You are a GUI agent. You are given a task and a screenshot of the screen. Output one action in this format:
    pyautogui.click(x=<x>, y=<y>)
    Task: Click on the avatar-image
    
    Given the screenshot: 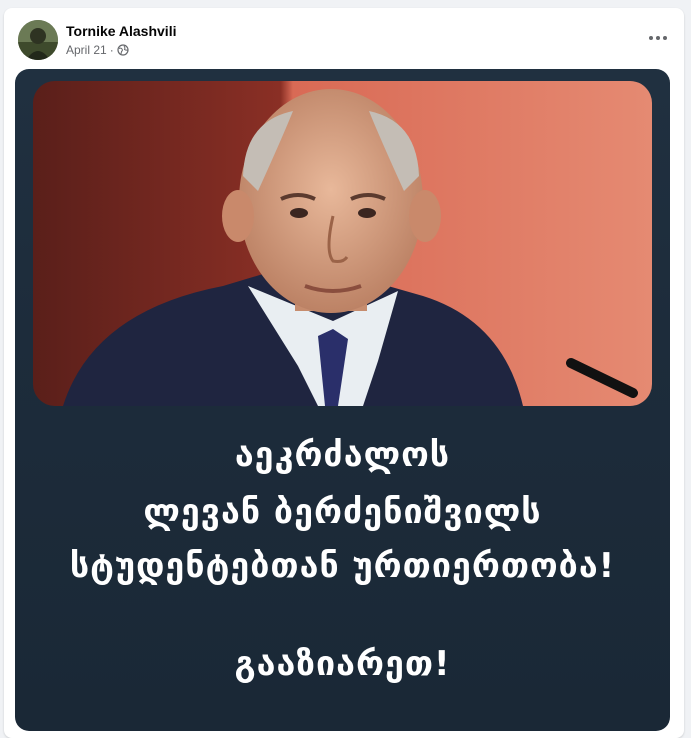 What is the action you would take?
    pyautogui.click(x=38, y=40)
    